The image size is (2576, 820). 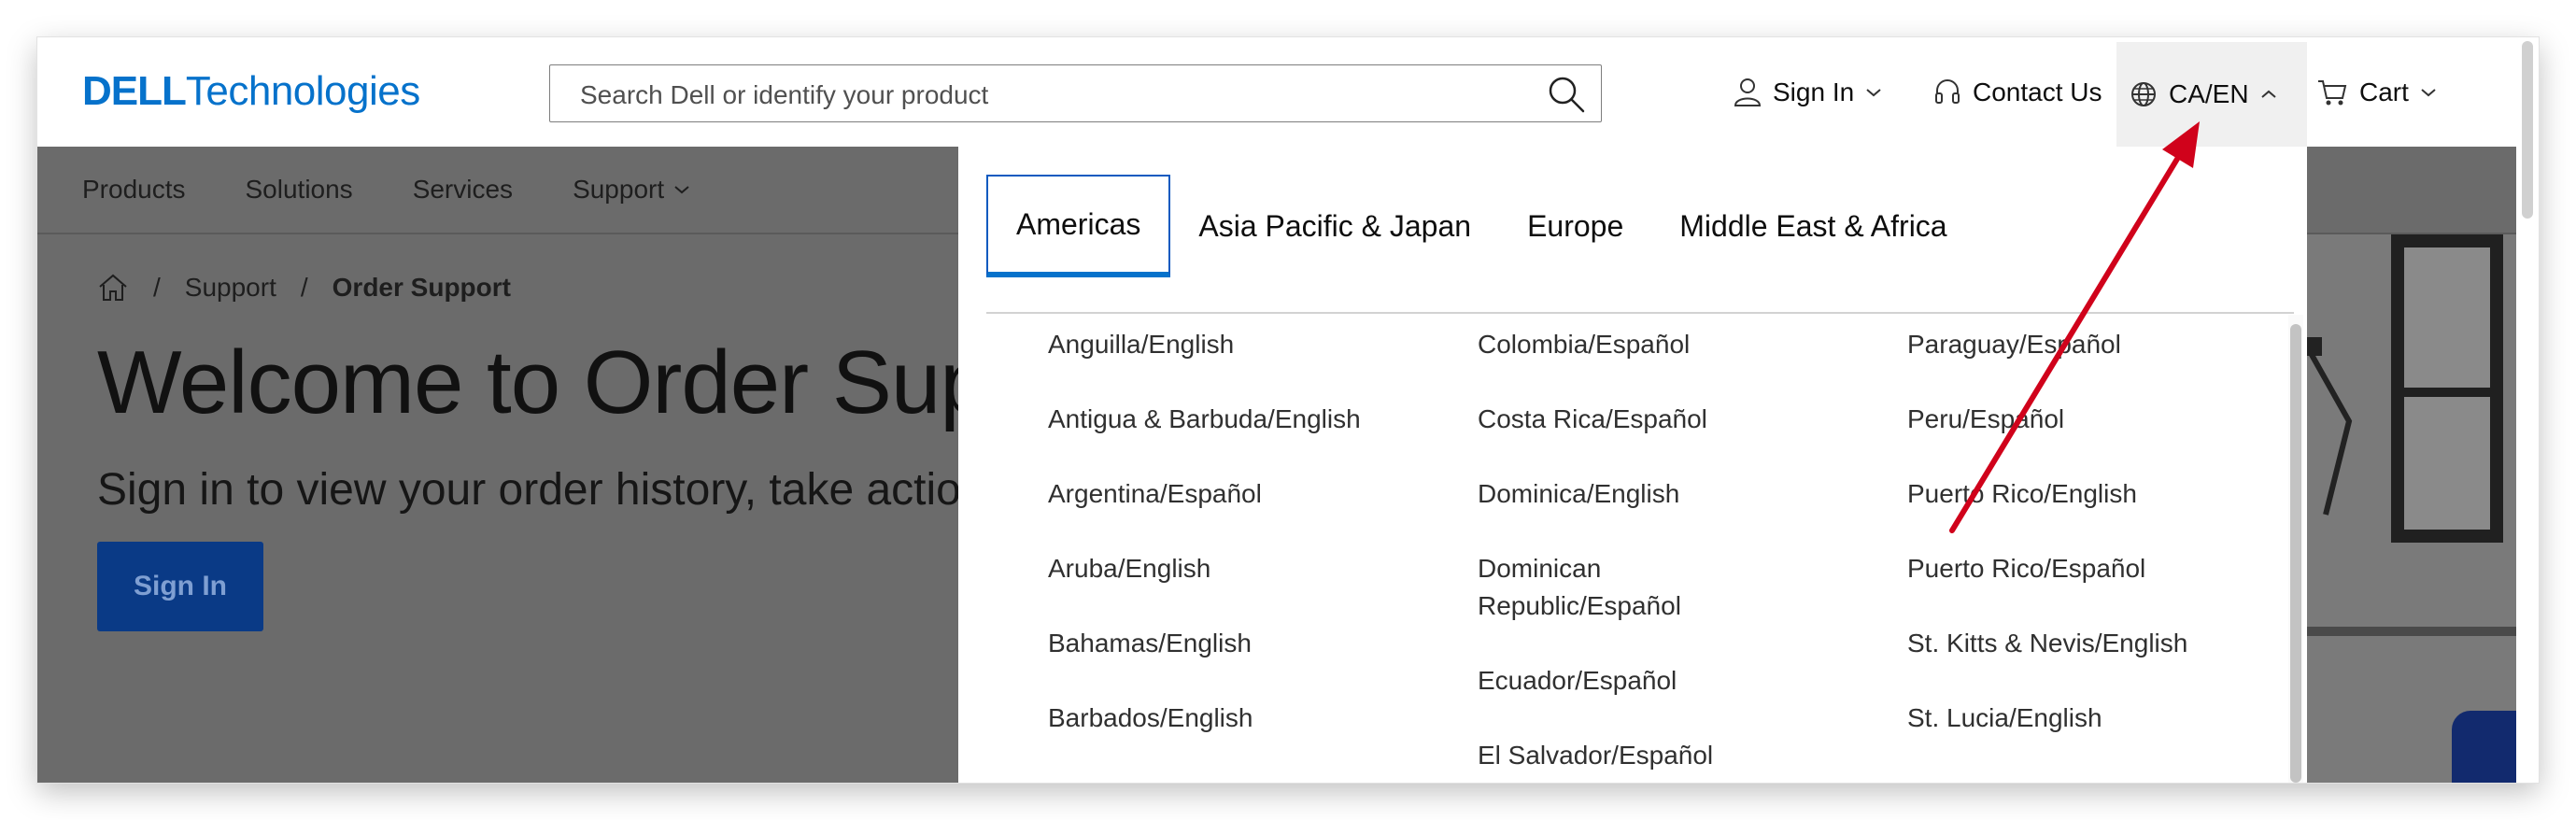 What do you see at coordinates (2096, 501) in the screenshot?
I see `country-link: Puerto Rico/English` at bounding box center [2096, 501].